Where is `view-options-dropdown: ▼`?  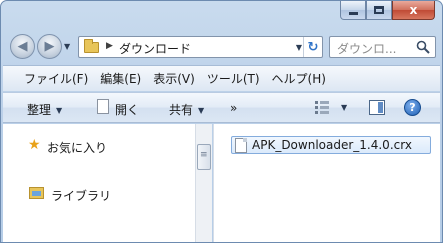 view-options-dropdown: ▼ is located at coordinates (344, 107).